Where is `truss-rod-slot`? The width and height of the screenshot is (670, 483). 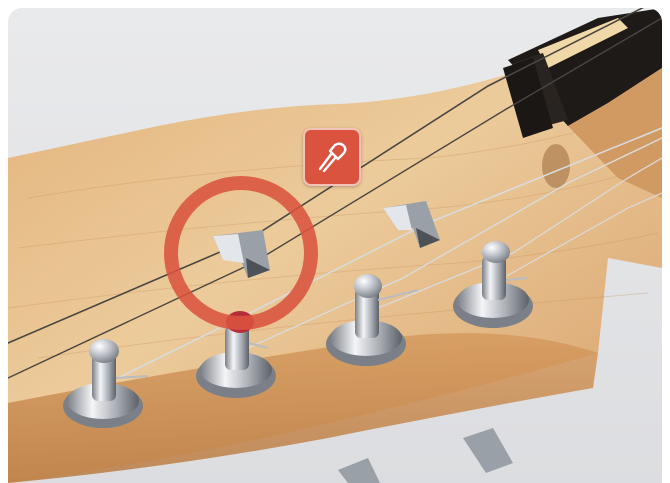 truss-rod-slot is located at coordinates (556, 166).